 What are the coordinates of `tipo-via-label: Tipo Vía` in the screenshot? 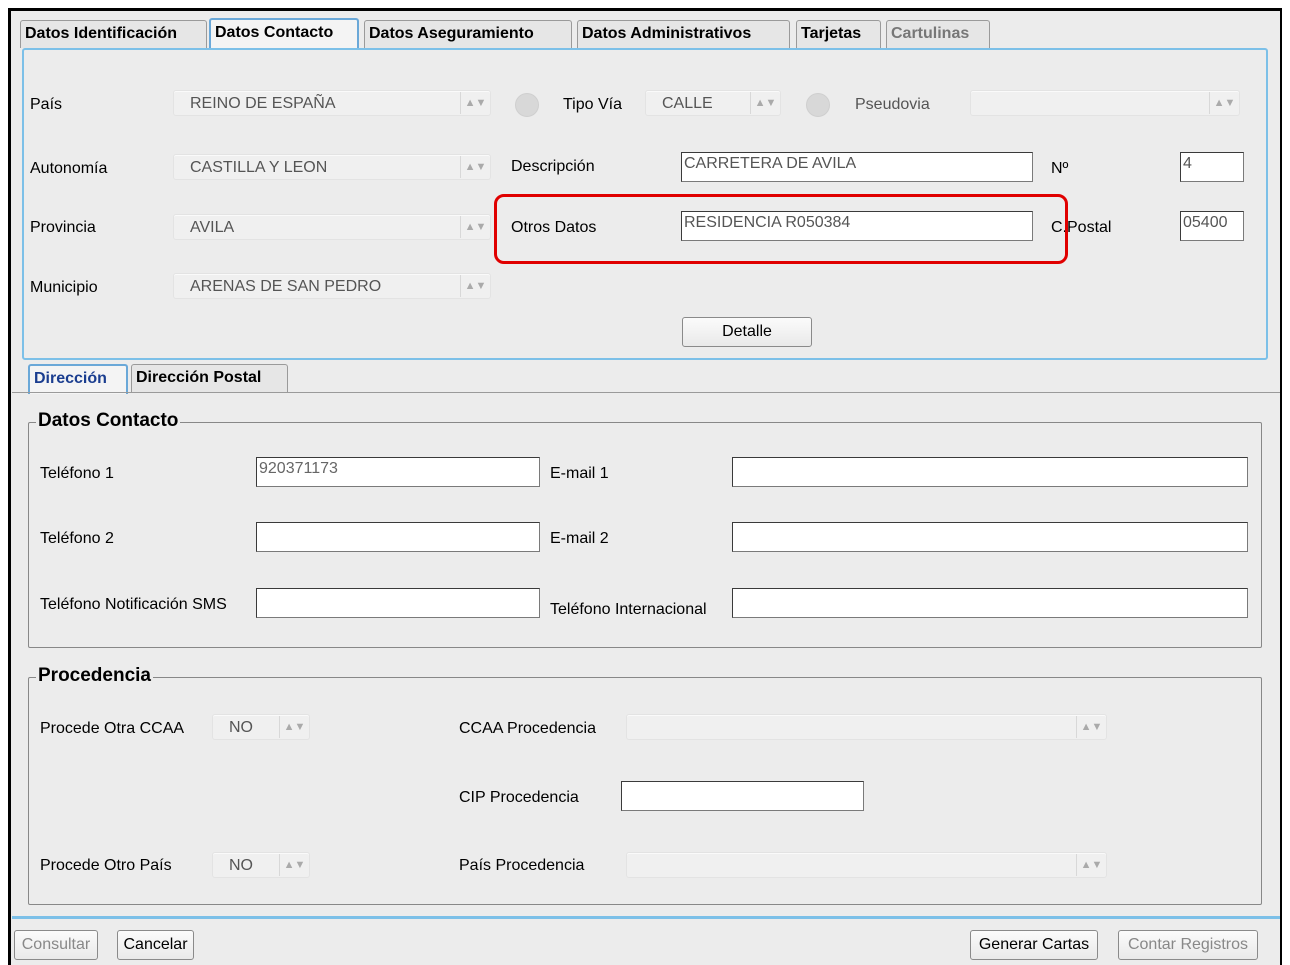 It's located at (592, 104).